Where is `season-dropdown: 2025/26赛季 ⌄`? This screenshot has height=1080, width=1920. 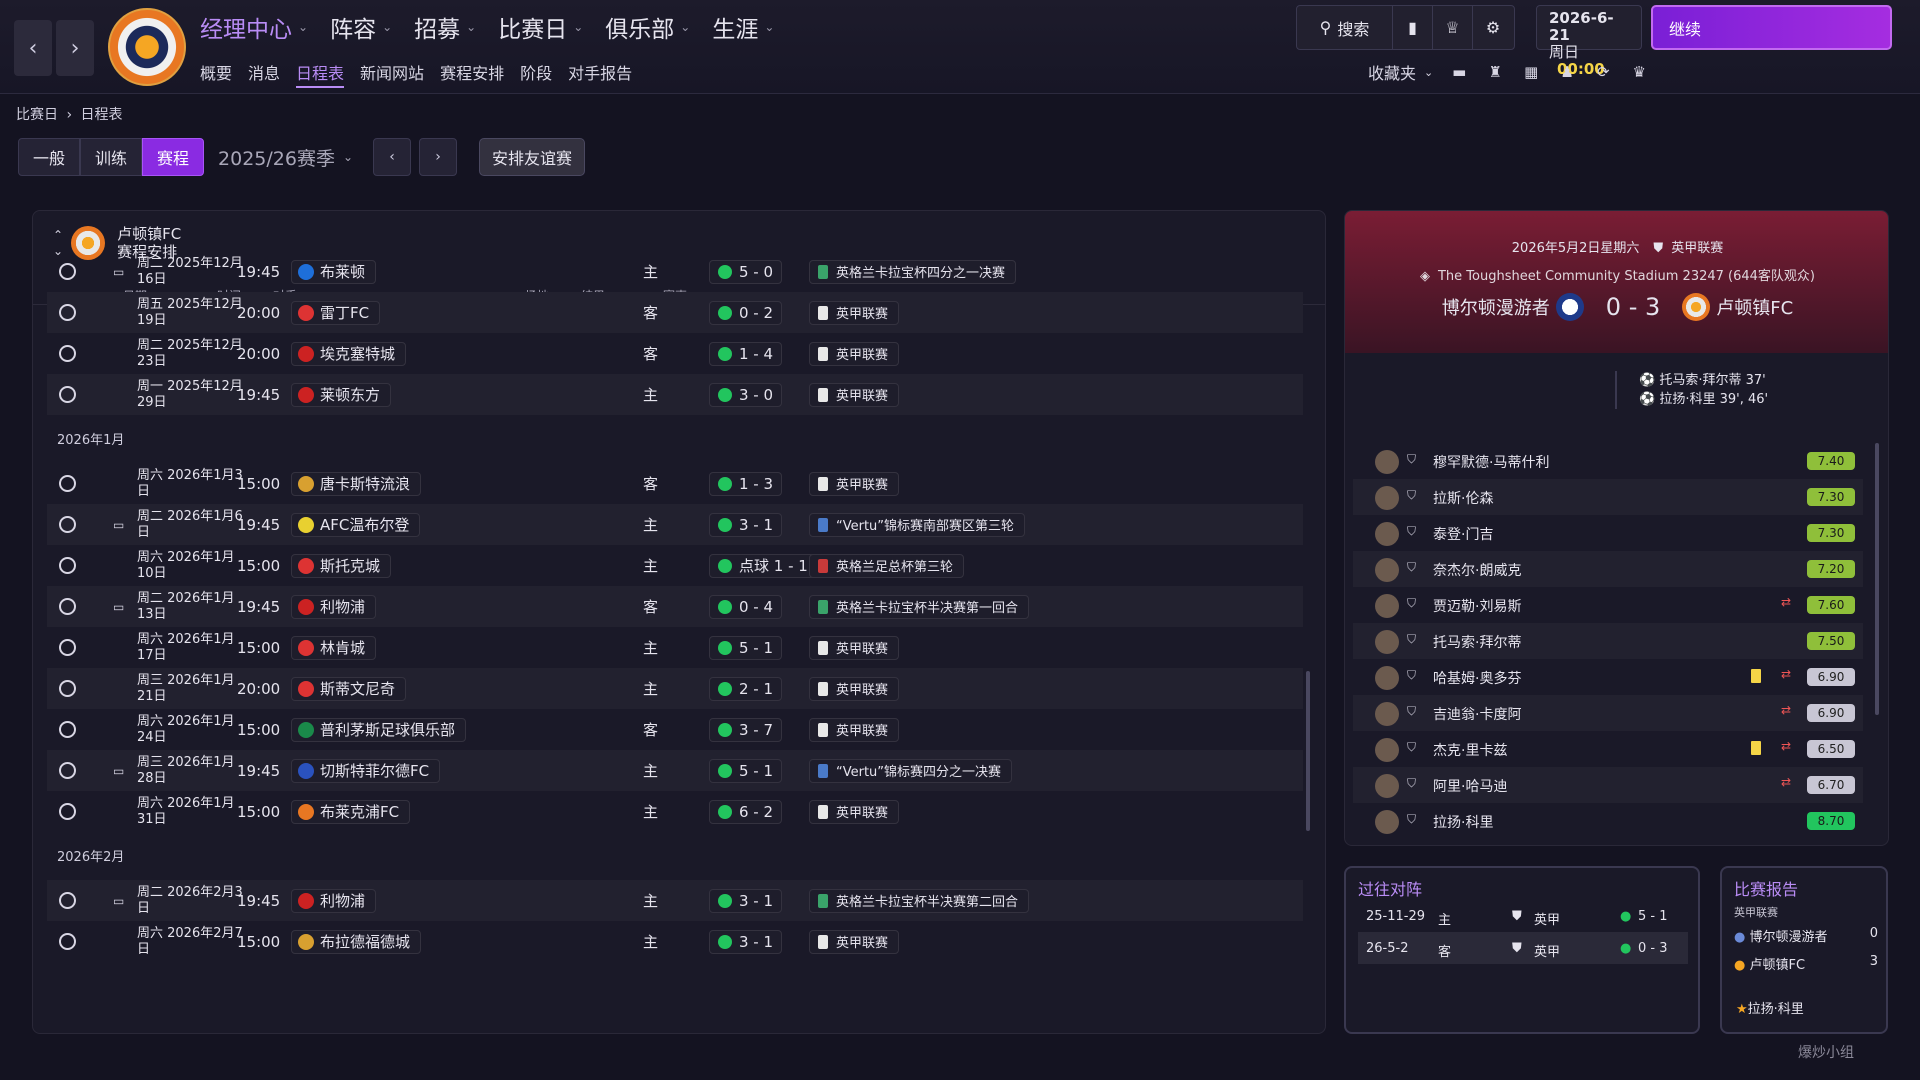 season-dropdown: 2025/26赛季 ⌄ is located at coordinates (285, 157).